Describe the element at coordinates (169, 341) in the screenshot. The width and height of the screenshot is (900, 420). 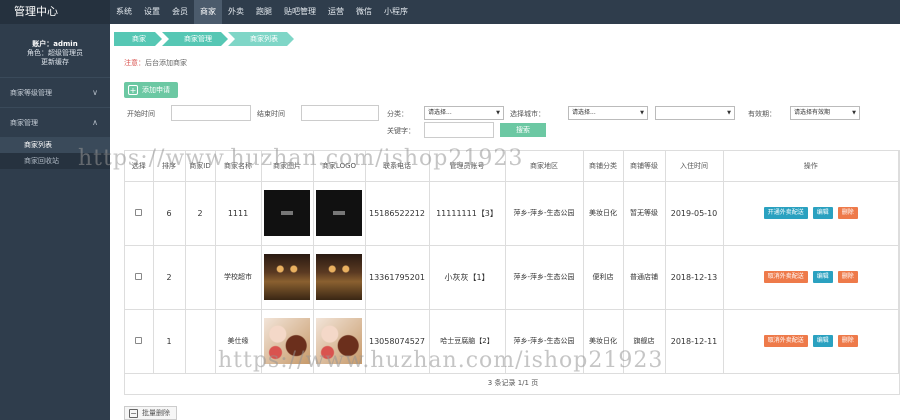
I see `sort-cell: 1` at that location.